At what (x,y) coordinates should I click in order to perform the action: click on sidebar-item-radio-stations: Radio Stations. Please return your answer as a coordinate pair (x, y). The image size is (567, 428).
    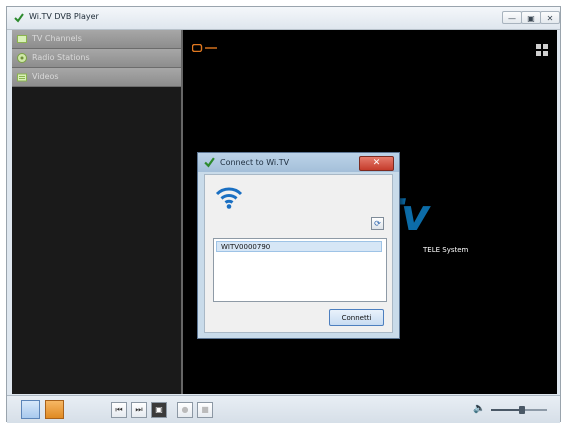
    Looking at the image, I should click on (96, 58).